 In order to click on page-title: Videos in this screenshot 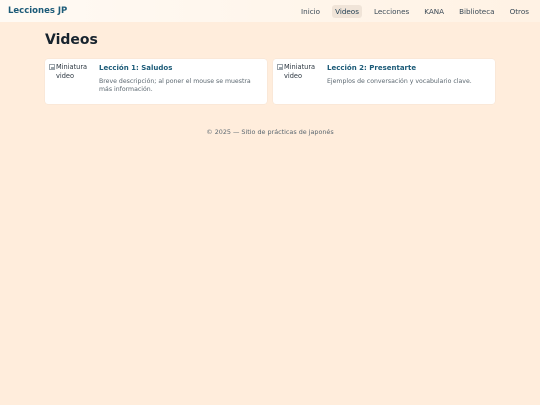, I will do `click(71, 40)`.